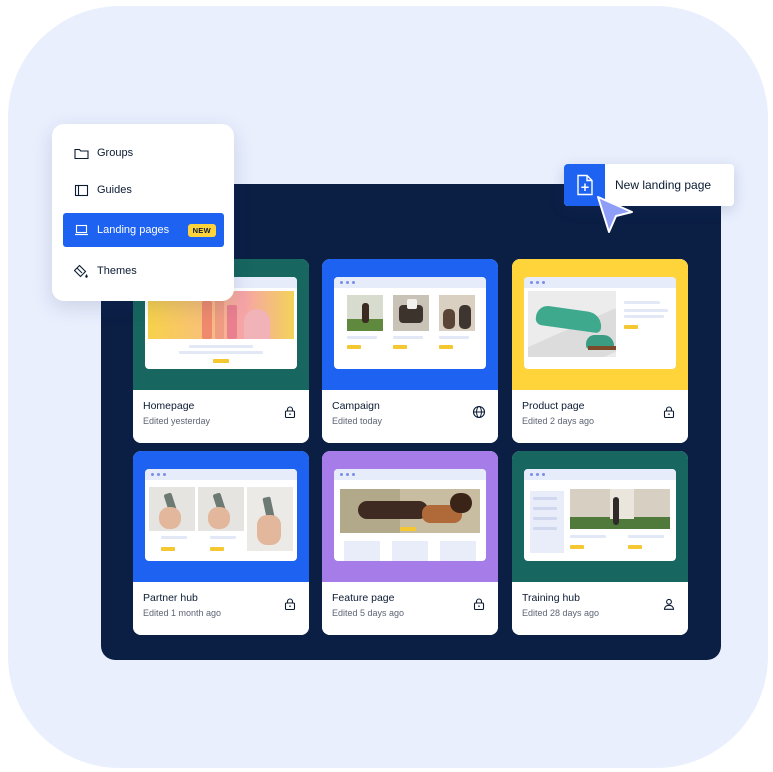 The width and height of the screenshot is (773, 772). Describe the element at coordinates (547, 522) in the screenshot. I see `sidebar-mockup` at that location.